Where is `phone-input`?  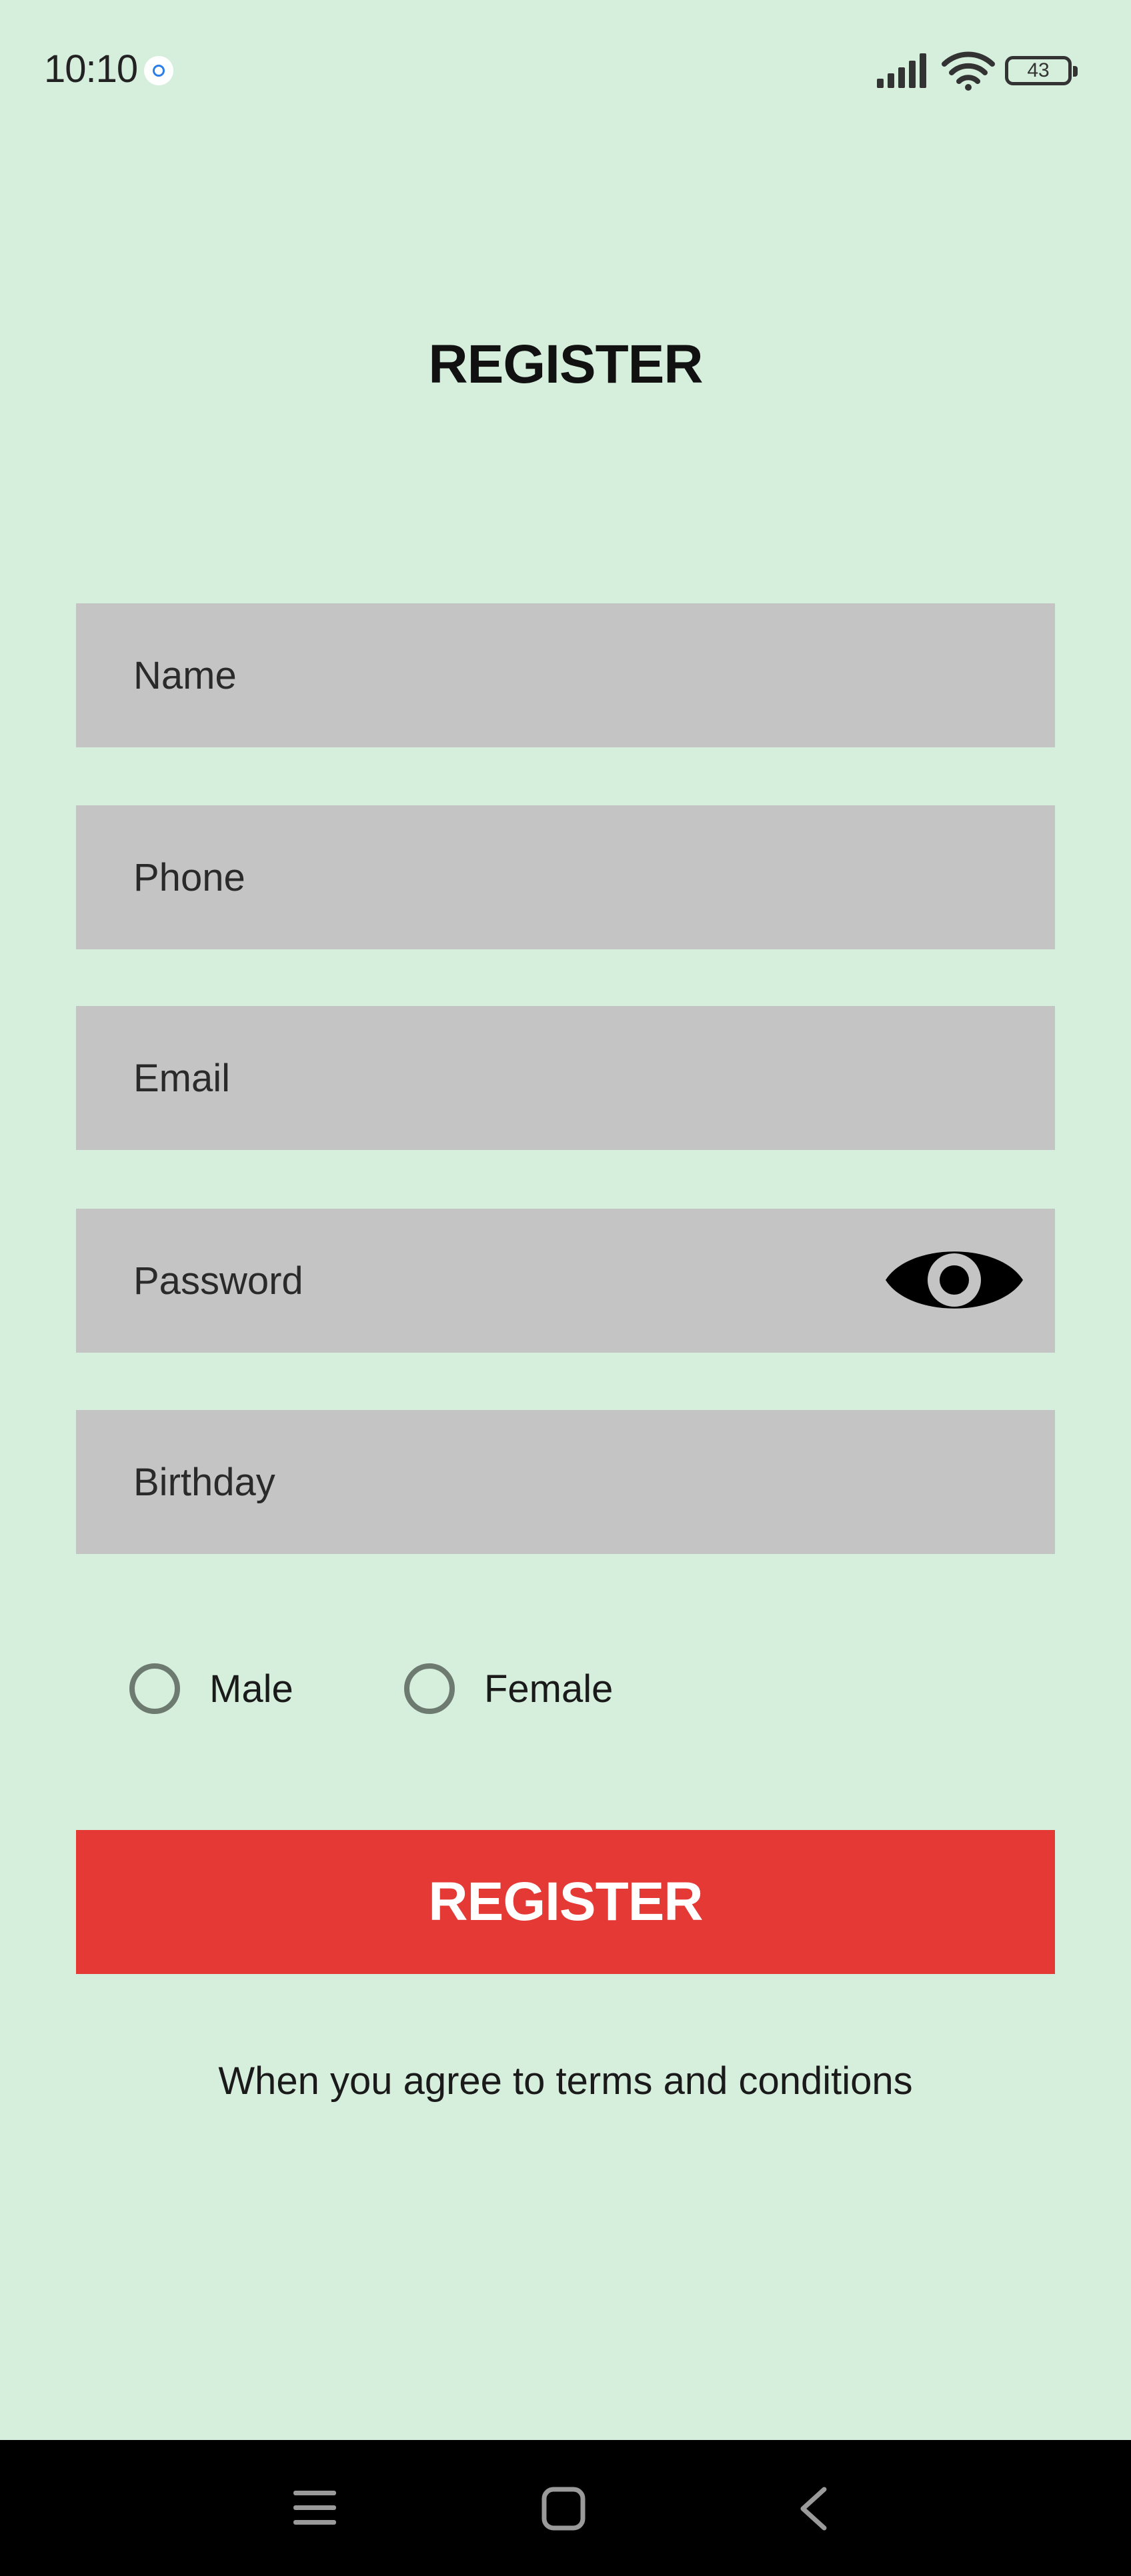
phone-input is located at coordinates (565, 877).